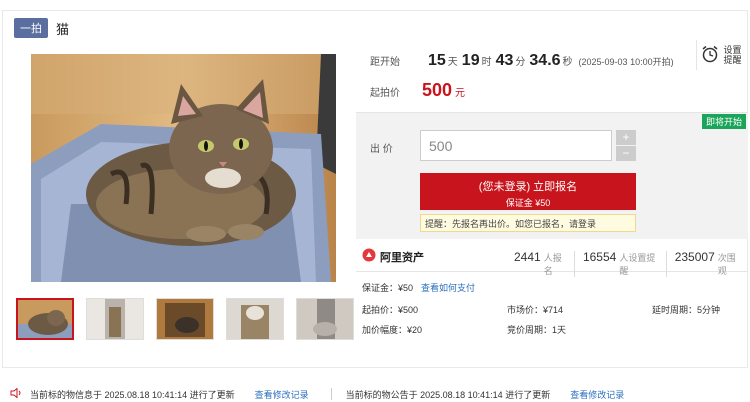 The image size is (750, 402). What do you see at coordinates (597, 394) in the screenshot?
I see `notice-change-log-link: 查看修改记录` at bounding box center [597, 394].